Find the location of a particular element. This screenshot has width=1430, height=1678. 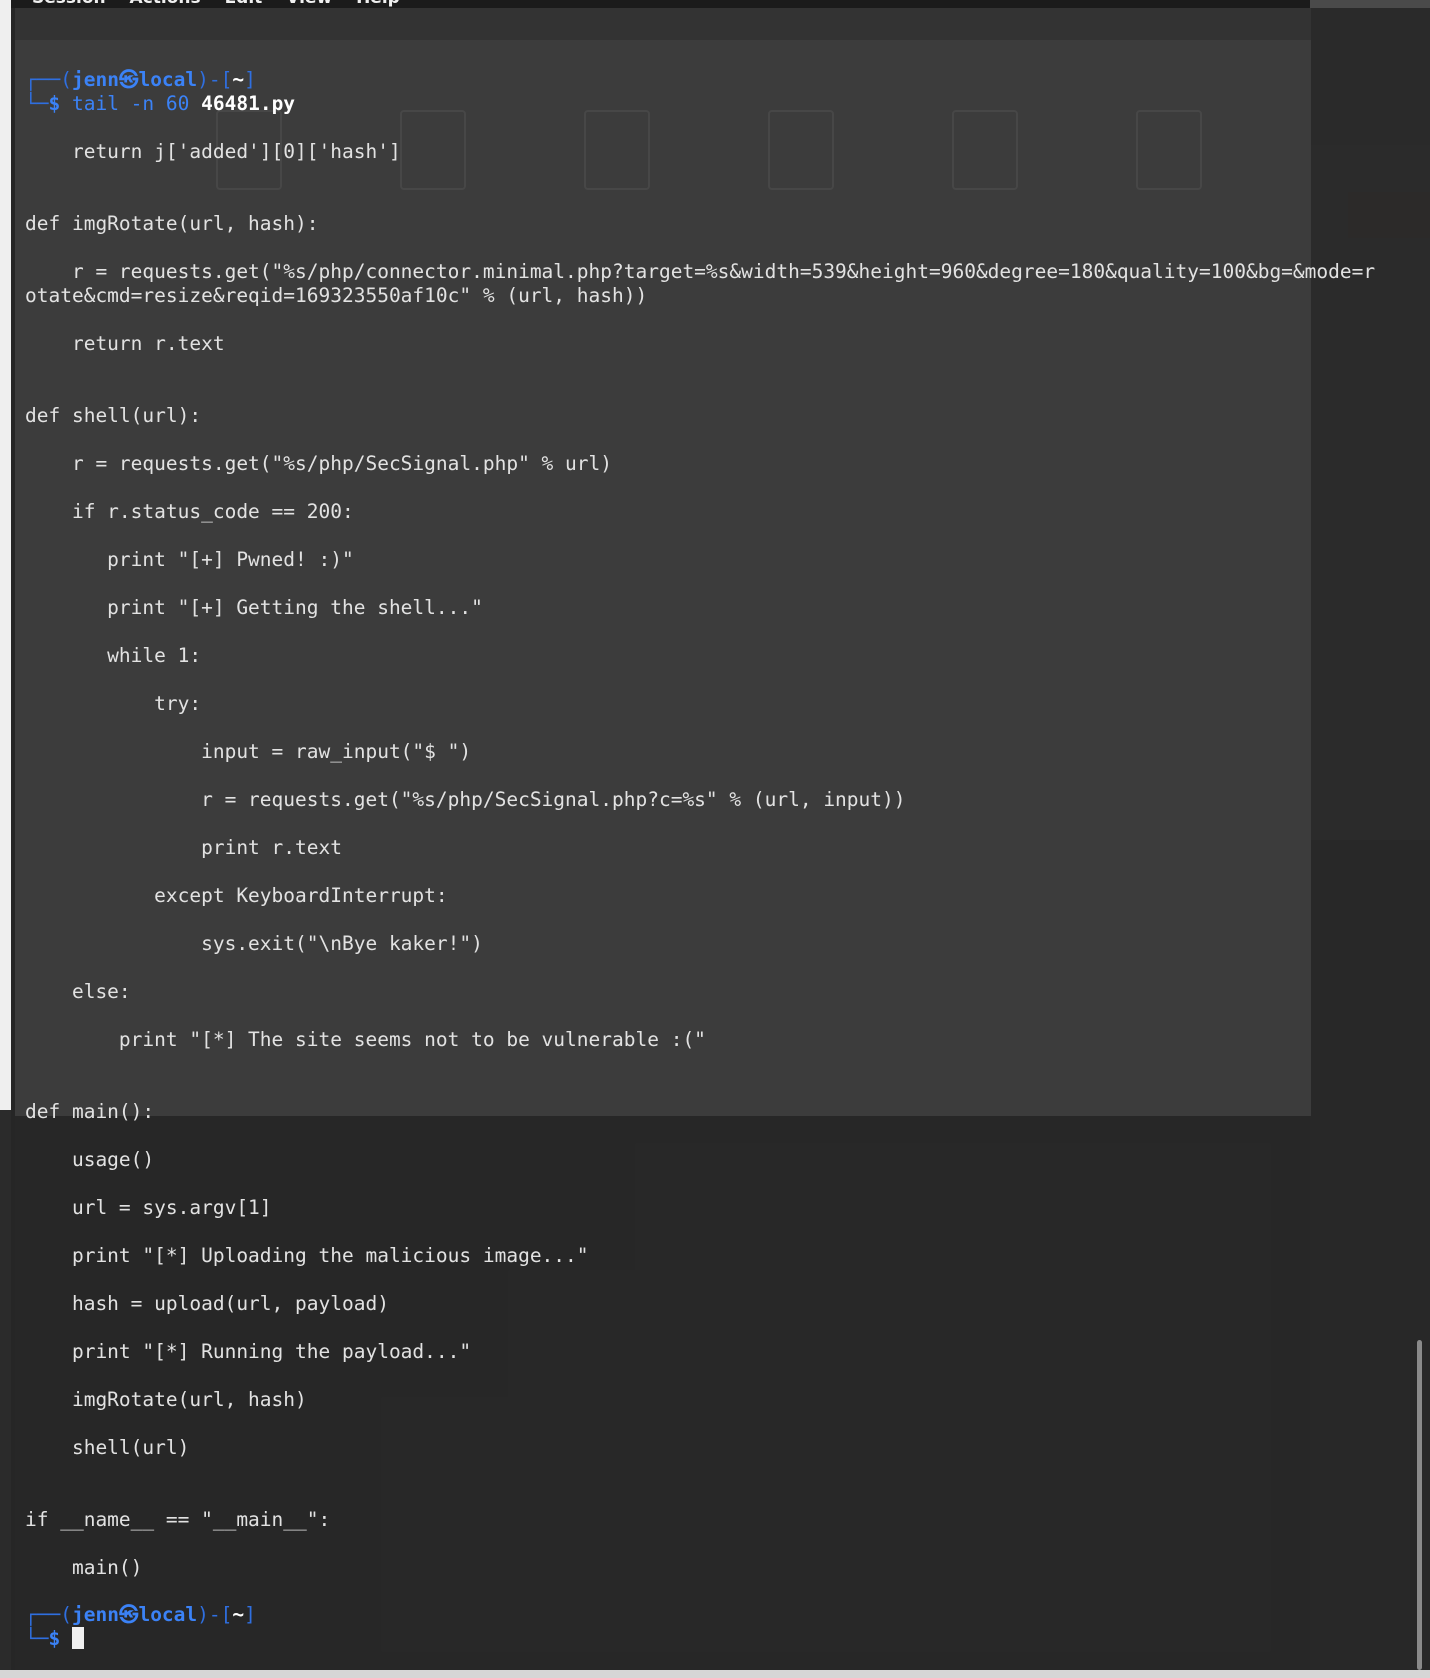

command-text: tail -n 60 is located at coordinates (136, 103).